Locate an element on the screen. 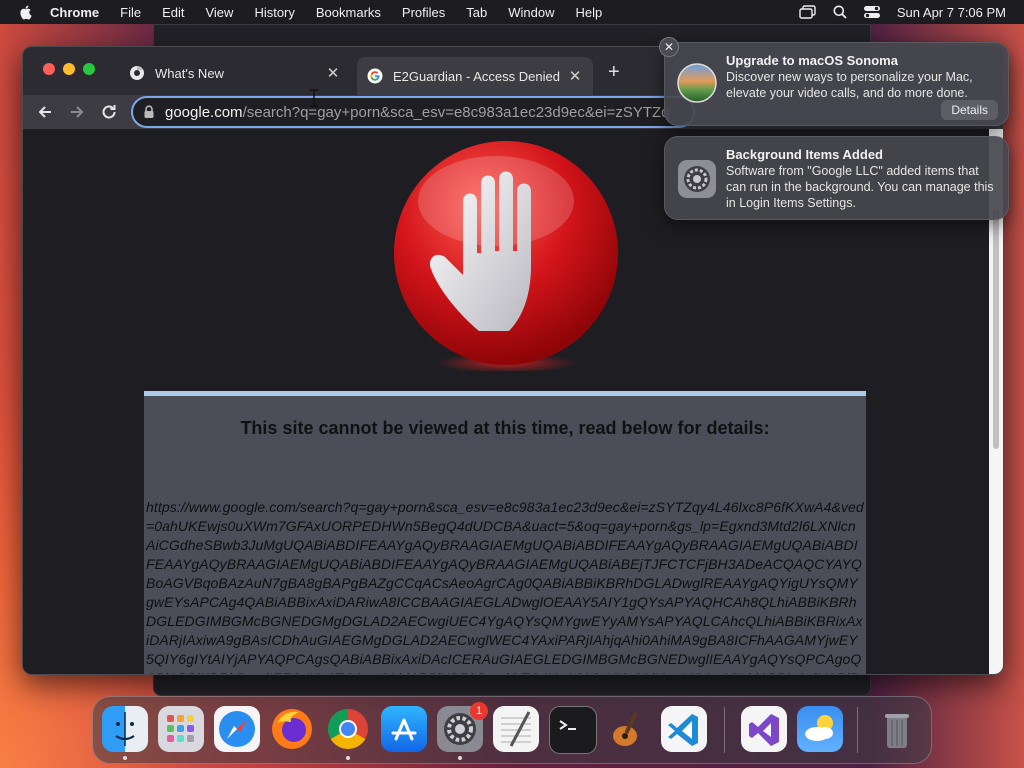 Image resolution: width=1024 pixels, height=768 pixels. notification-close-icon: ✕ is located at coordinates (669, 47).